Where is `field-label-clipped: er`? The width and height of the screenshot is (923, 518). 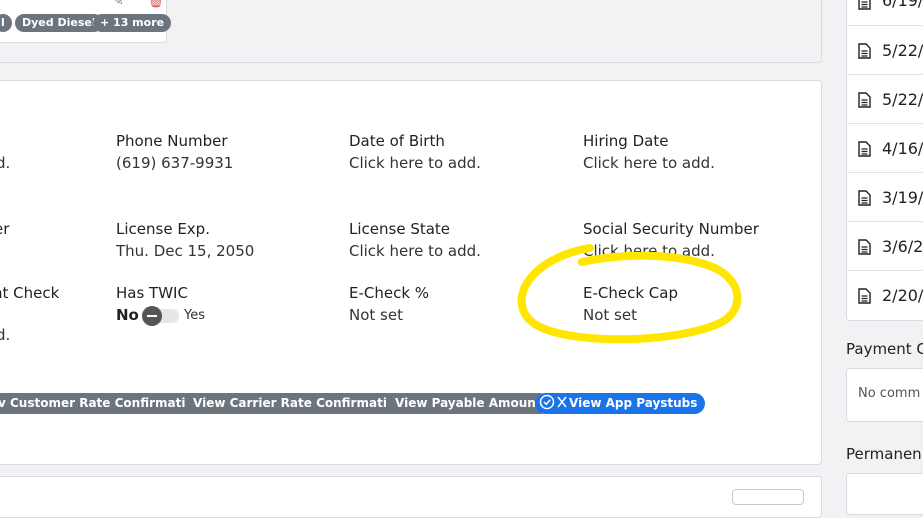
field-label-clipped: er is located at coordinates (5, 229).